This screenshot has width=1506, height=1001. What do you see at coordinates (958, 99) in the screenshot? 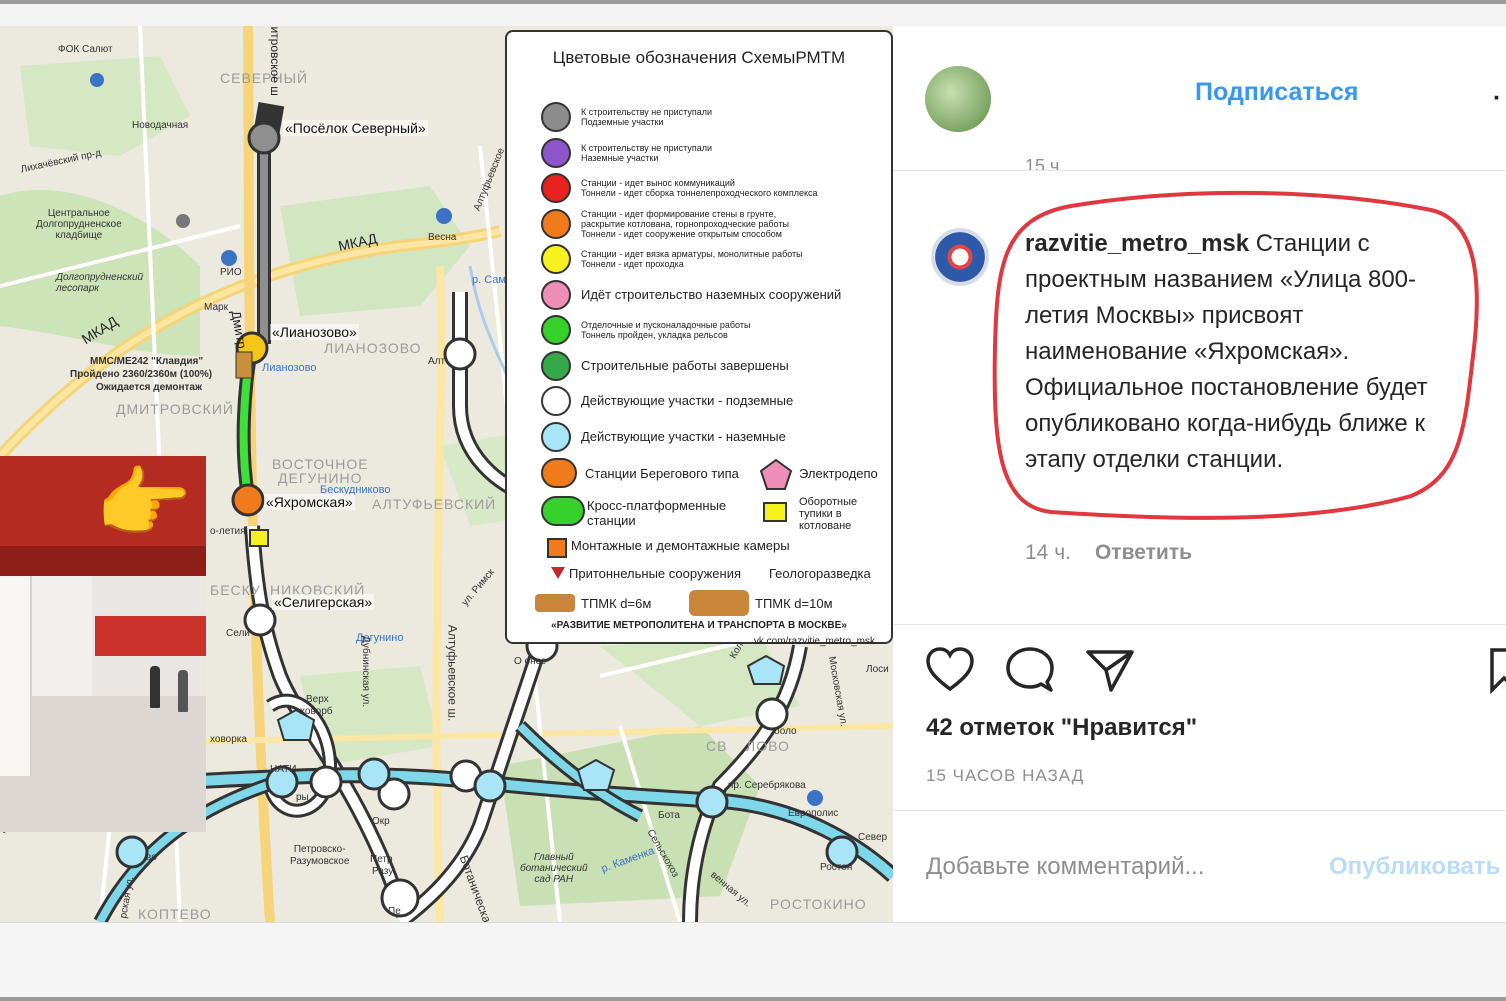
I see `author-avatar` at bounding box center [958, 99].